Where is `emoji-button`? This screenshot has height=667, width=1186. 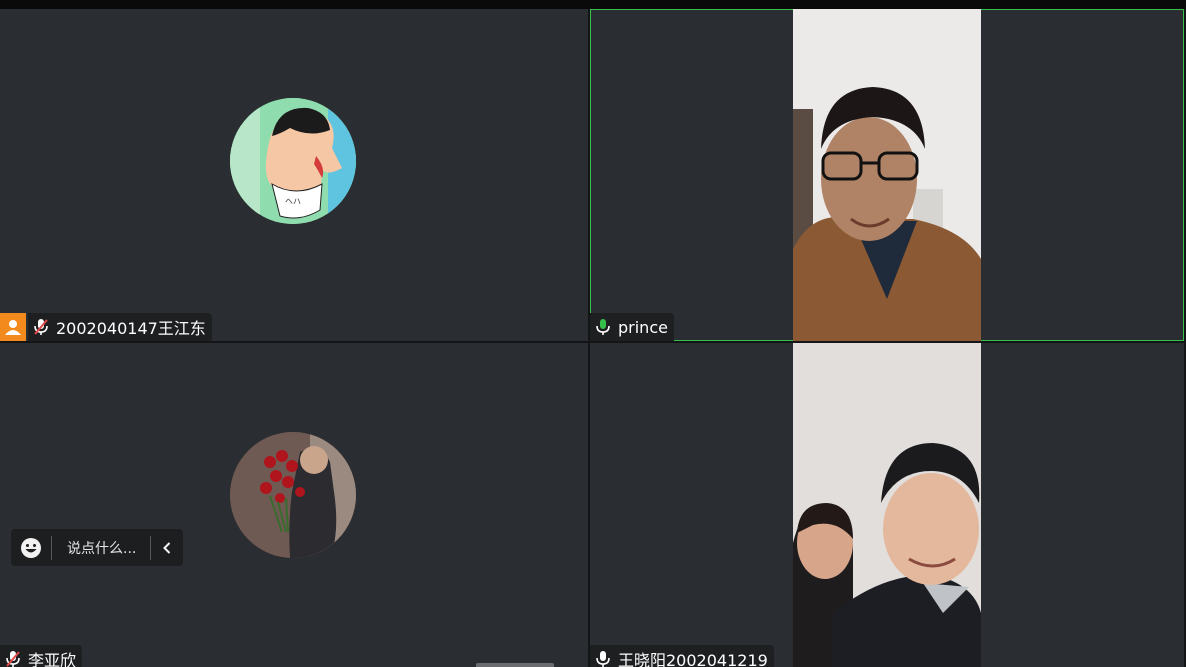 emoji-button is located at coordinates (31, 547).